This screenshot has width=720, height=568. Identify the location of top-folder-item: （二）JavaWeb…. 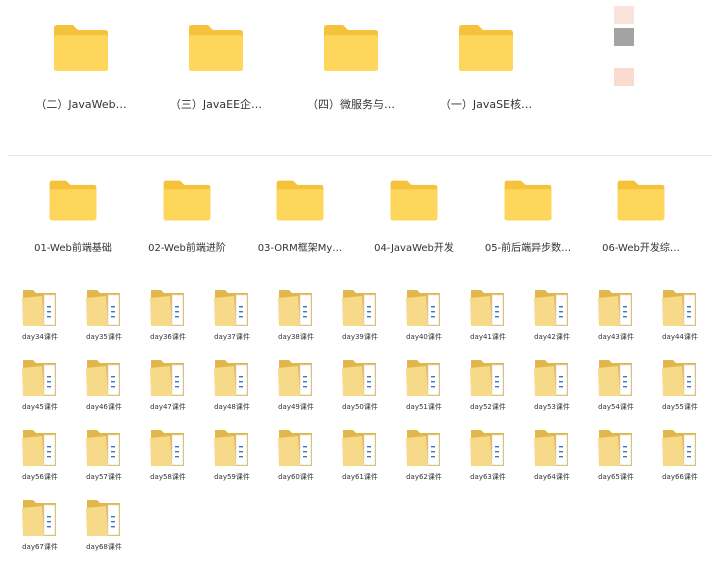
(81, 67).